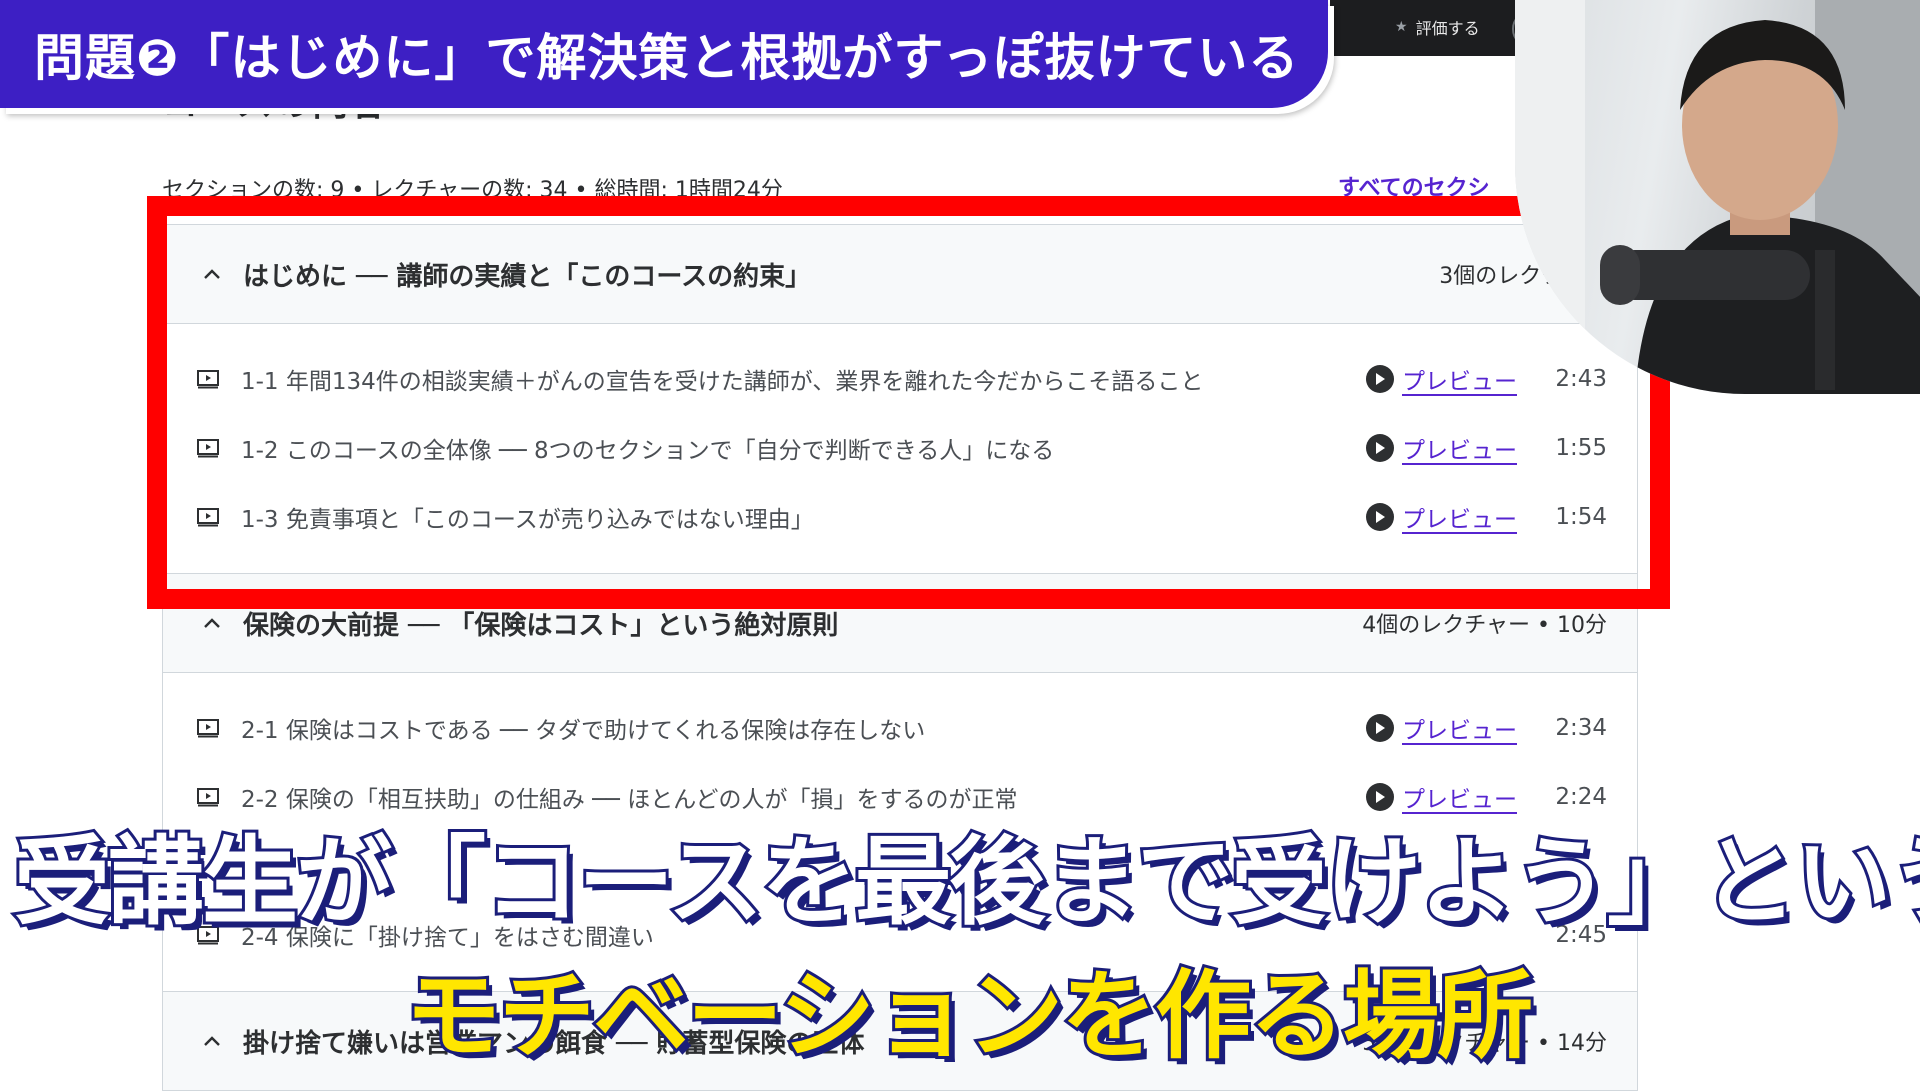  What do you see at coordinates (965, 882) in the screenshot?
I see `caption-line-1: 受講生が「コースを最後まで受けよう」という` at bounding box center [965, 882].